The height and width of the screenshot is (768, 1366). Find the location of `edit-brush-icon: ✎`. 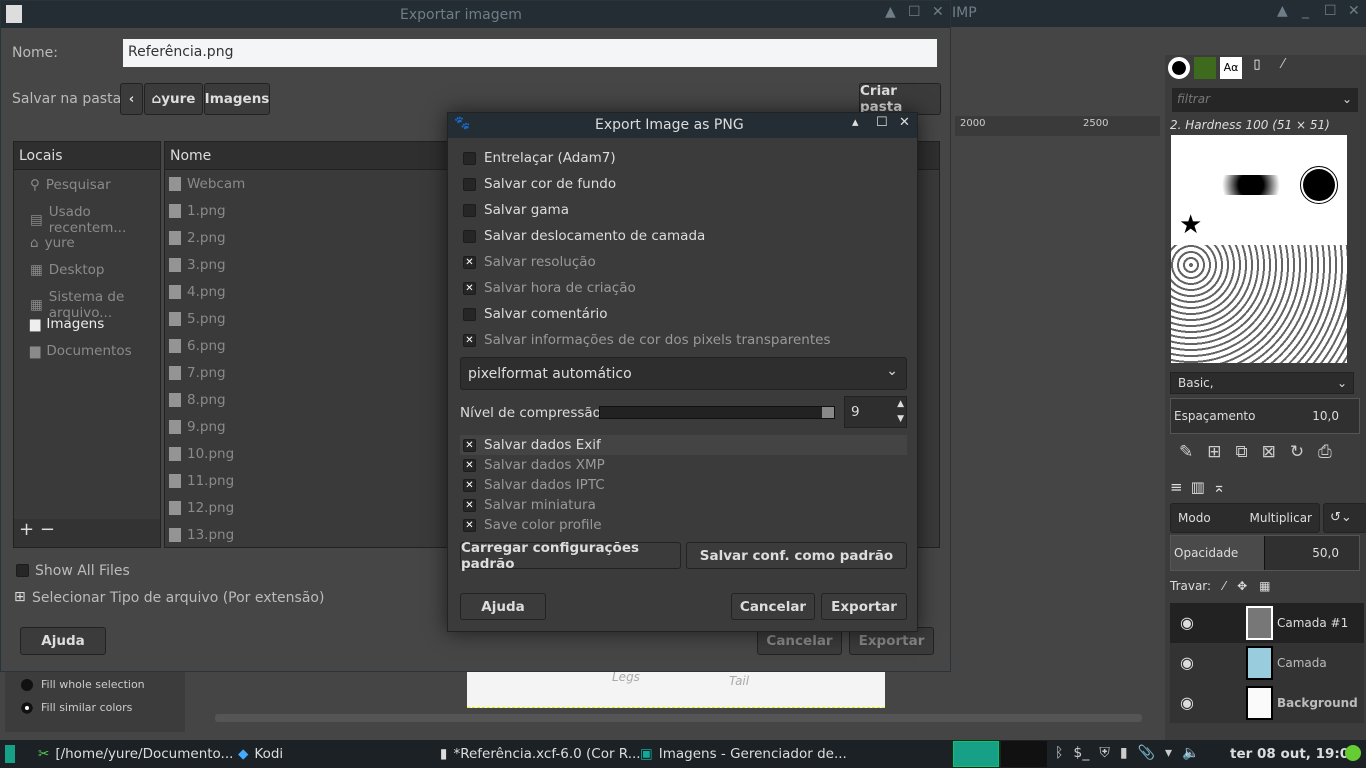

edit-brush-icon: ✎ is located at coordinates (1186, 452).